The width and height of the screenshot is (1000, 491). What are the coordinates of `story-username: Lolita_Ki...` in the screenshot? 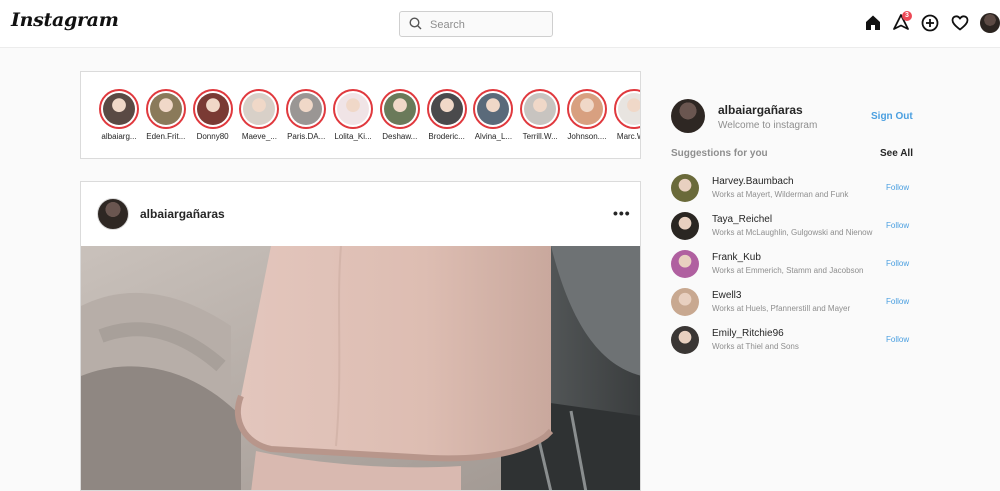 It's located at (353, 136).